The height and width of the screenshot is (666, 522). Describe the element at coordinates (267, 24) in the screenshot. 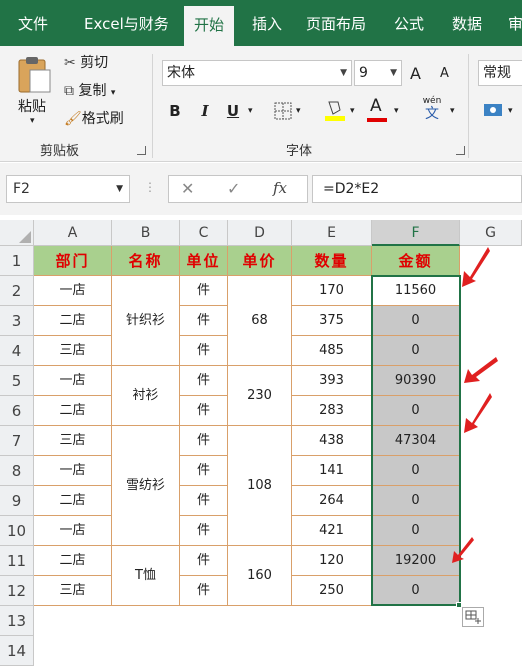

I see `tab-insert: 插入` at that location.